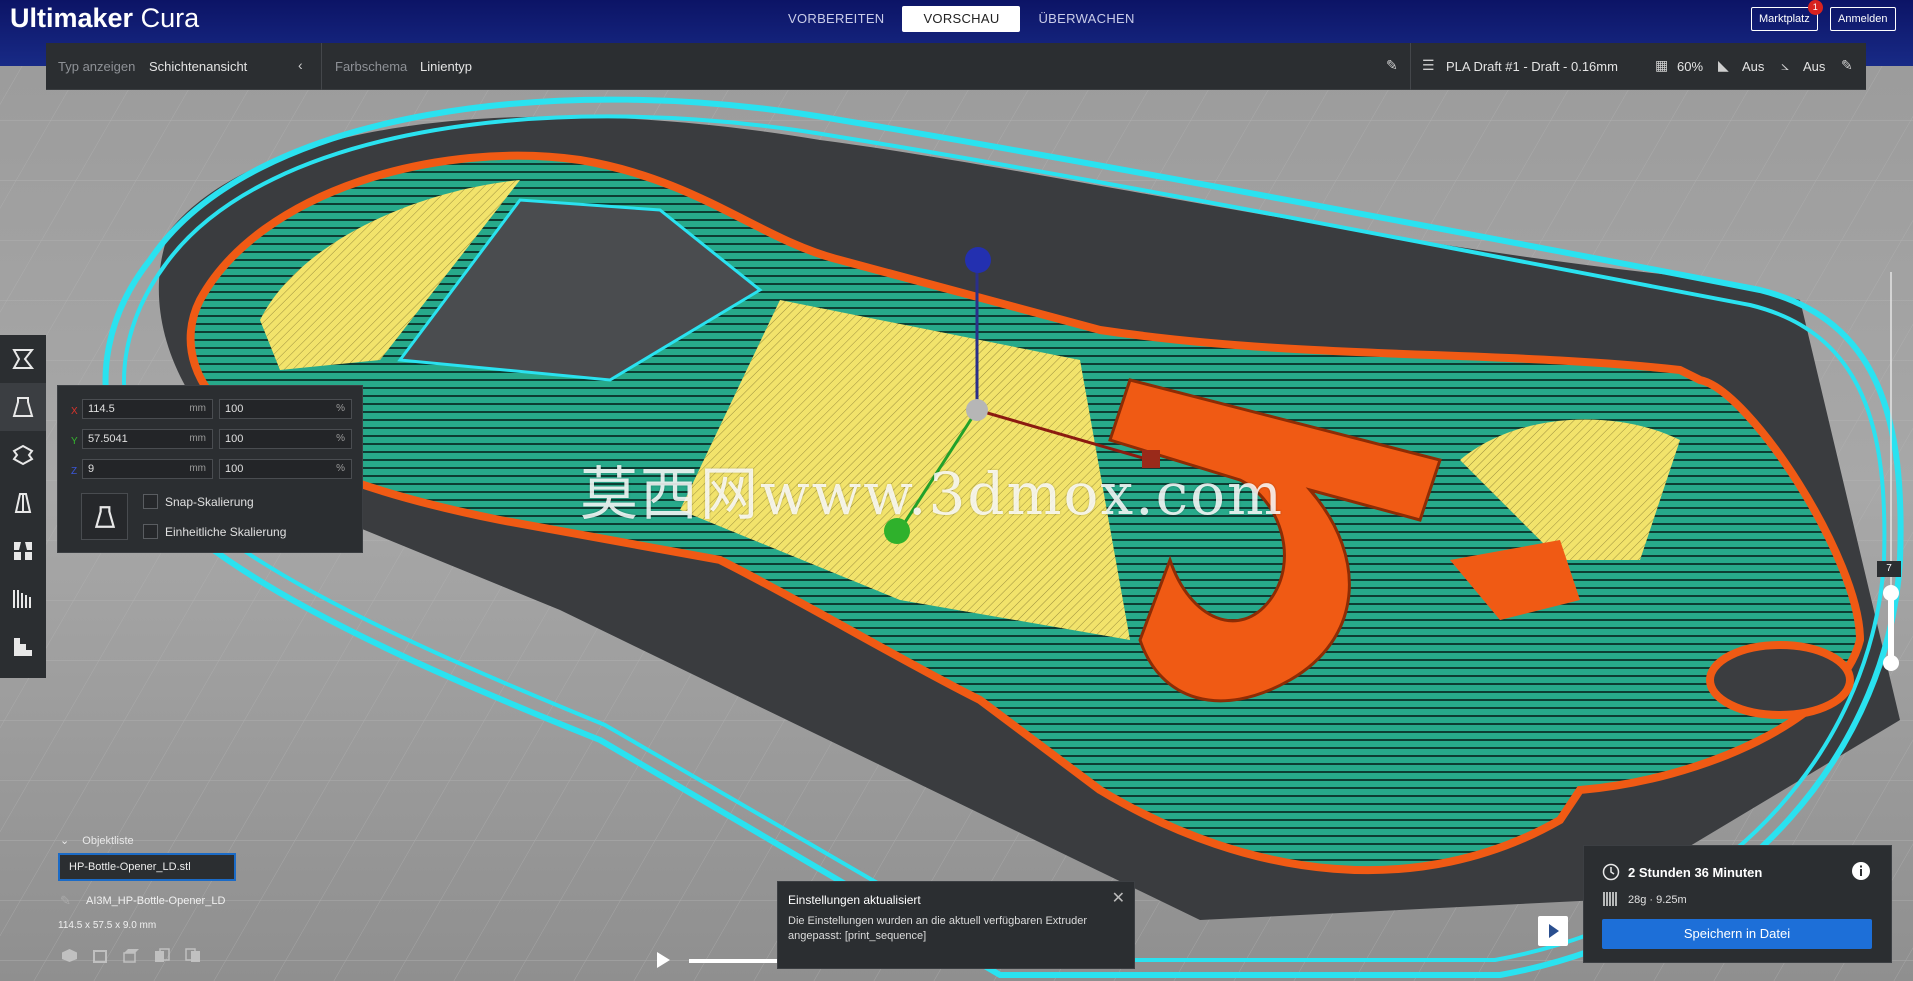  I want to click on print-profile: PLA Draft #1 - Draft - 0.16mm, so click(1532, 66).